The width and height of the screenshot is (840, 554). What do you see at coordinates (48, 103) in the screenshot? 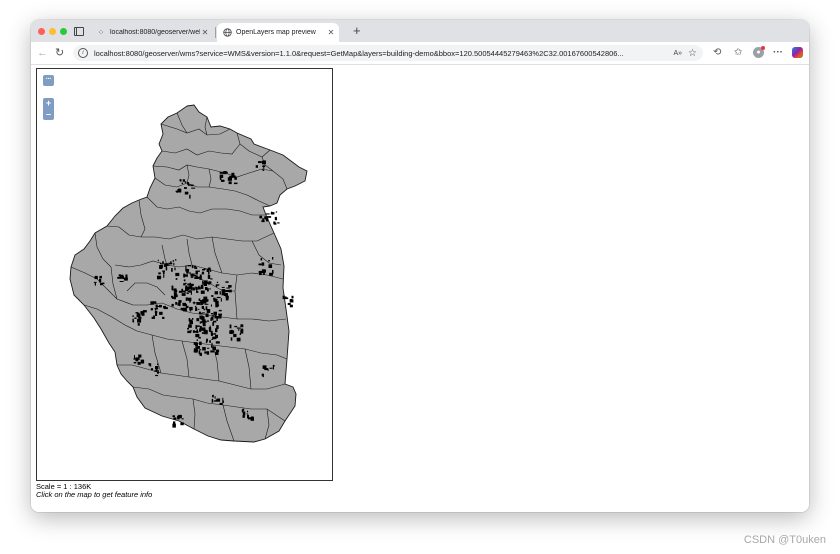
I see `zoom-in-button: +` at bounding box center [48, 103].